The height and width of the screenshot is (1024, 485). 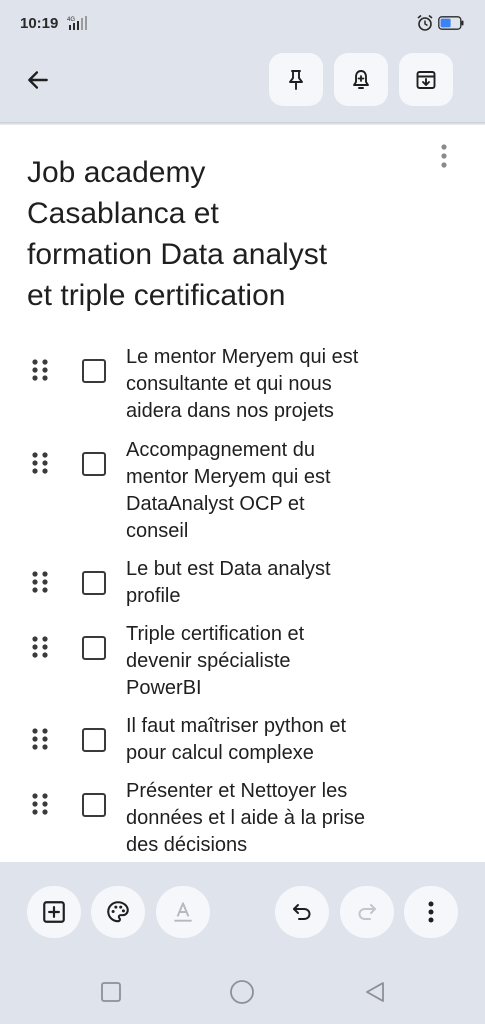 I want to click on pin-icon, so click(x=296, y=79).